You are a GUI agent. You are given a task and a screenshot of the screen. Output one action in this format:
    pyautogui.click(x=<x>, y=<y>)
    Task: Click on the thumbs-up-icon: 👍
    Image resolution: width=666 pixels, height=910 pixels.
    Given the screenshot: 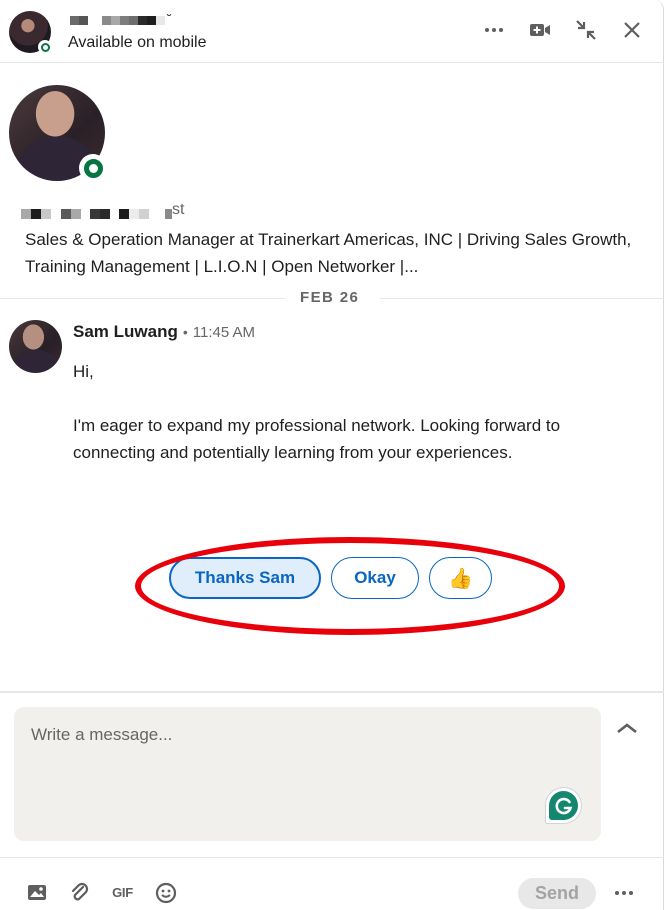 What is the action you would take?
    pyautogui.click(x=460, y=578)
    